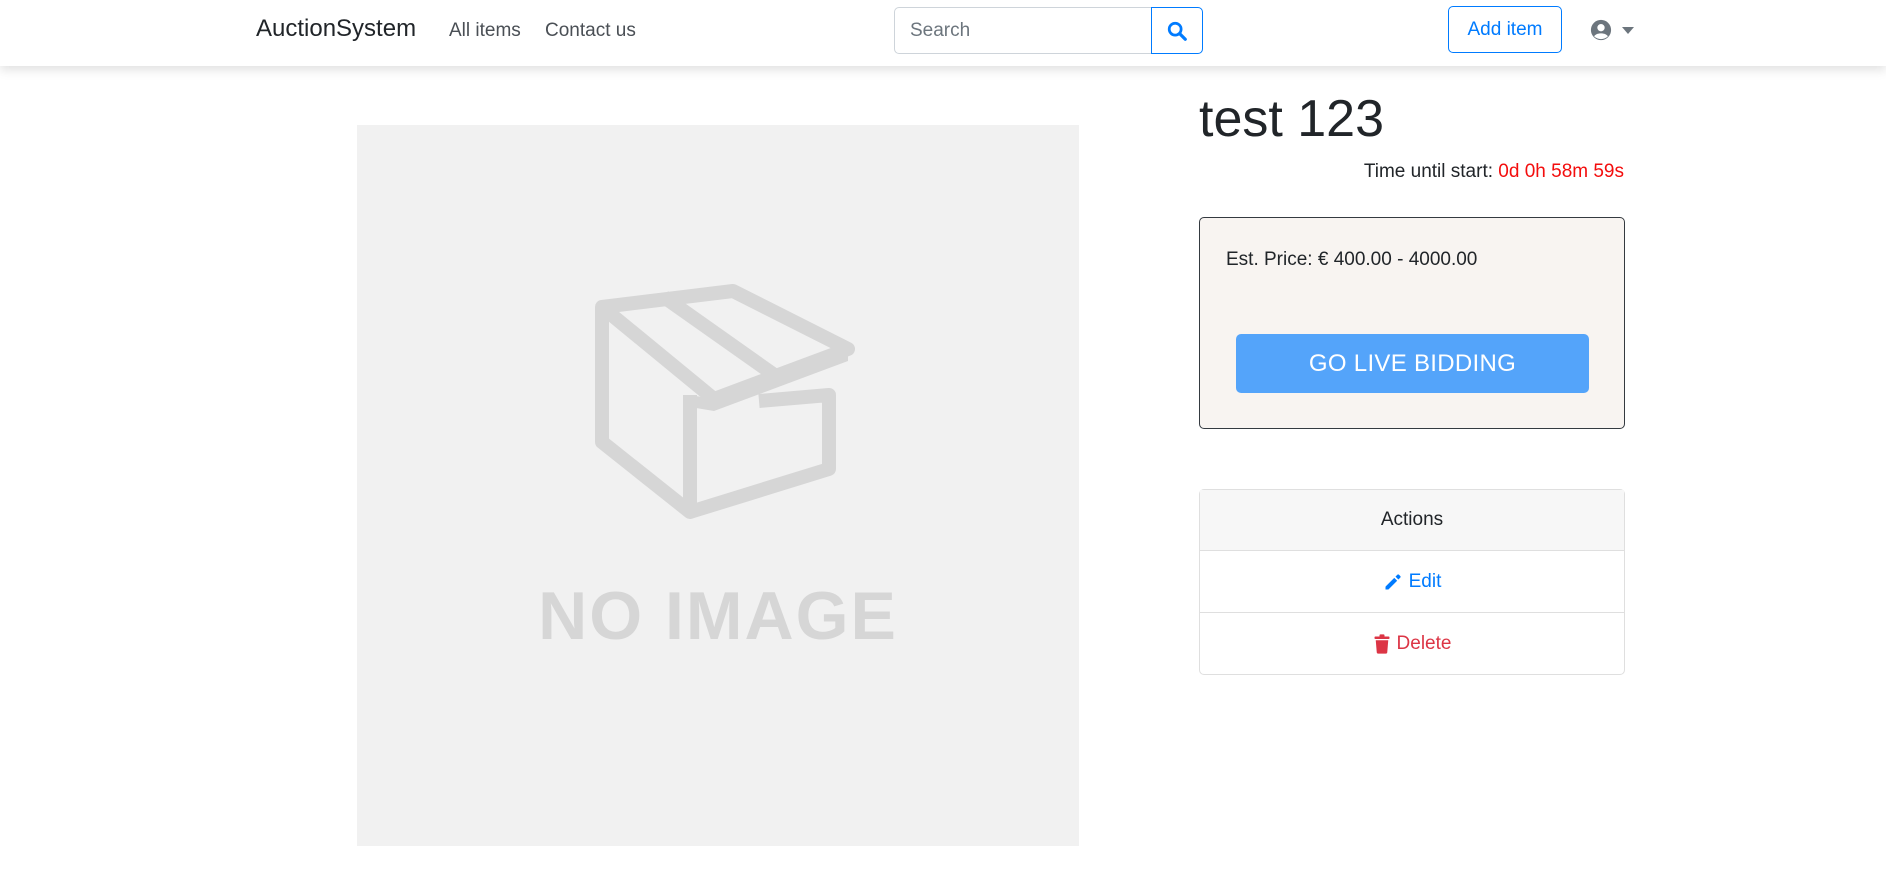 The height and width of the screenshot is (895, 1886). I want to click on actions-panel: Actions Edit Delete, so click(1412, 582).